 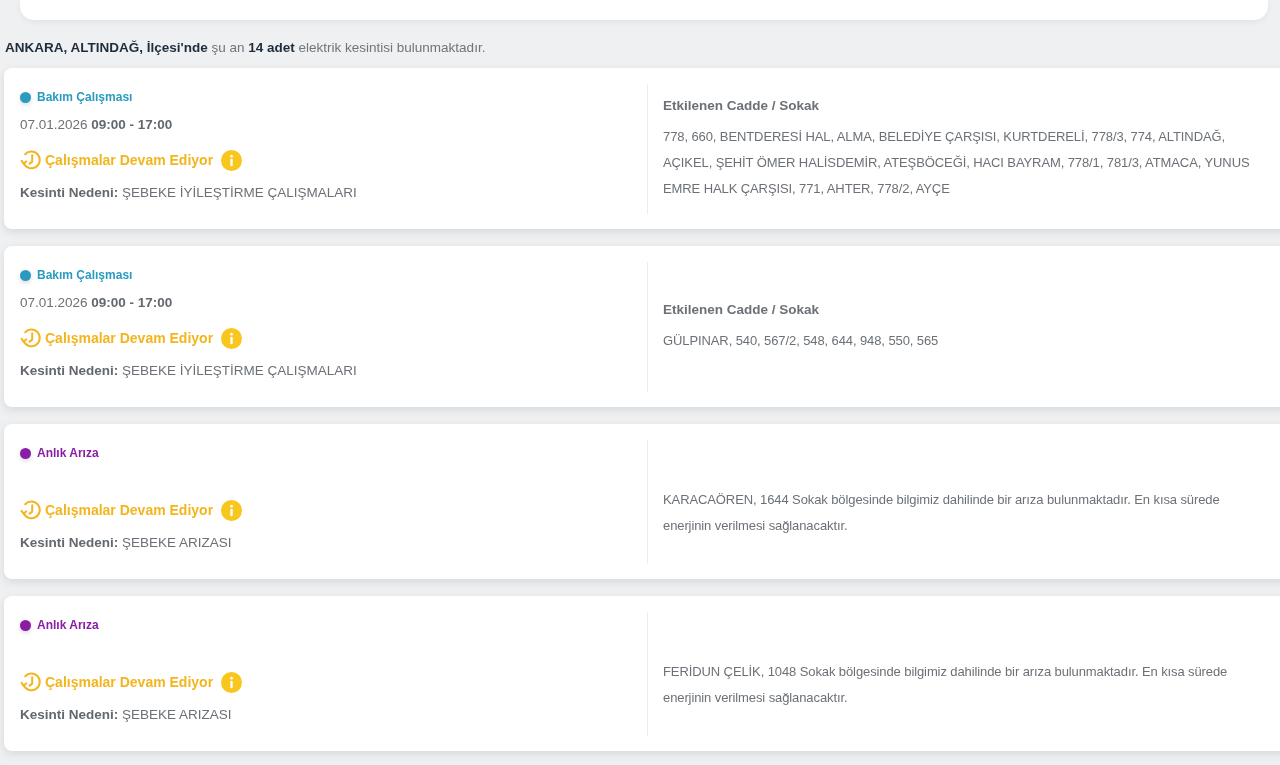 I want to click on affected-area-text: GÜLPINAR, 540, 567/2, 548, 644, 948, 550, 565, so click(x=801, y=341).